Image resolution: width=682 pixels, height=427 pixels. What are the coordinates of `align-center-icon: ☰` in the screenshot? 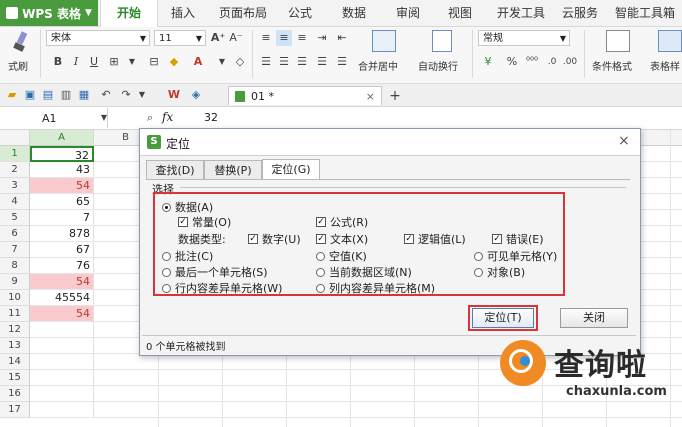 It's located at (284, 62).